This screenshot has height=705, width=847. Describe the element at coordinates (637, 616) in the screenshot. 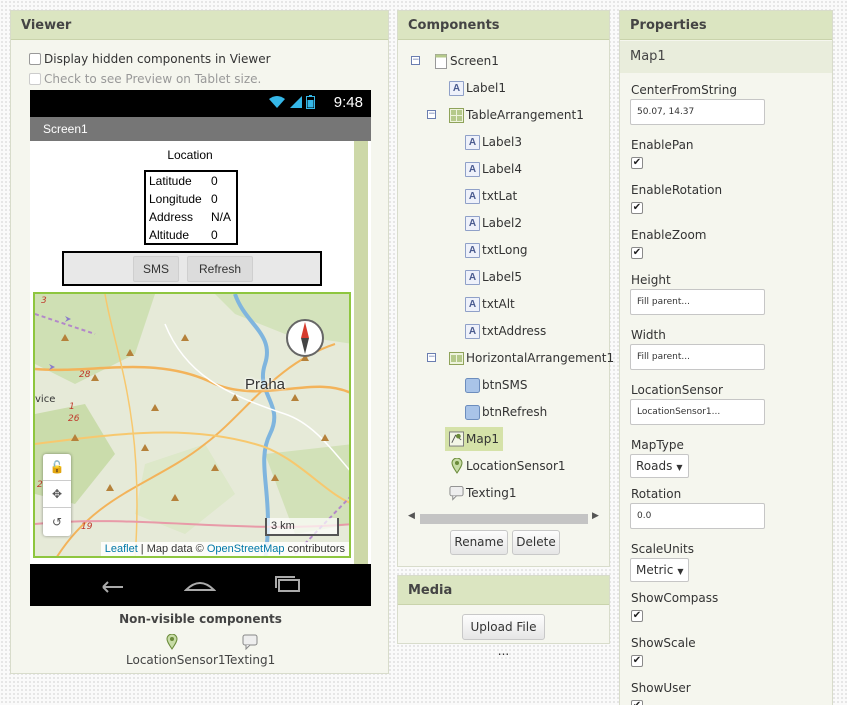

I see `show-compass-checkbox: ✔` at that location.